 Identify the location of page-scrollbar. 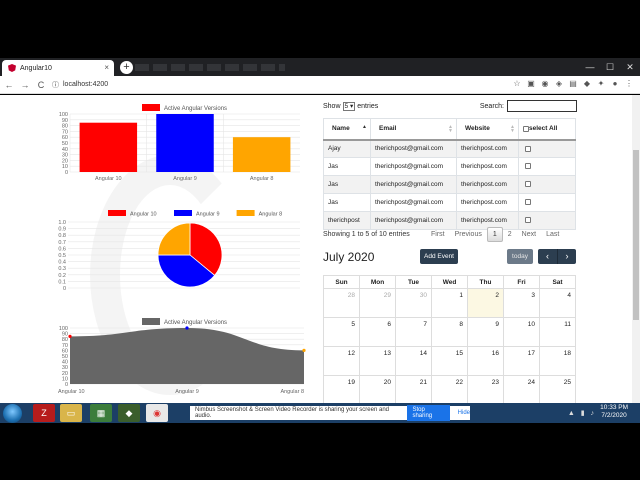
(636, 249).